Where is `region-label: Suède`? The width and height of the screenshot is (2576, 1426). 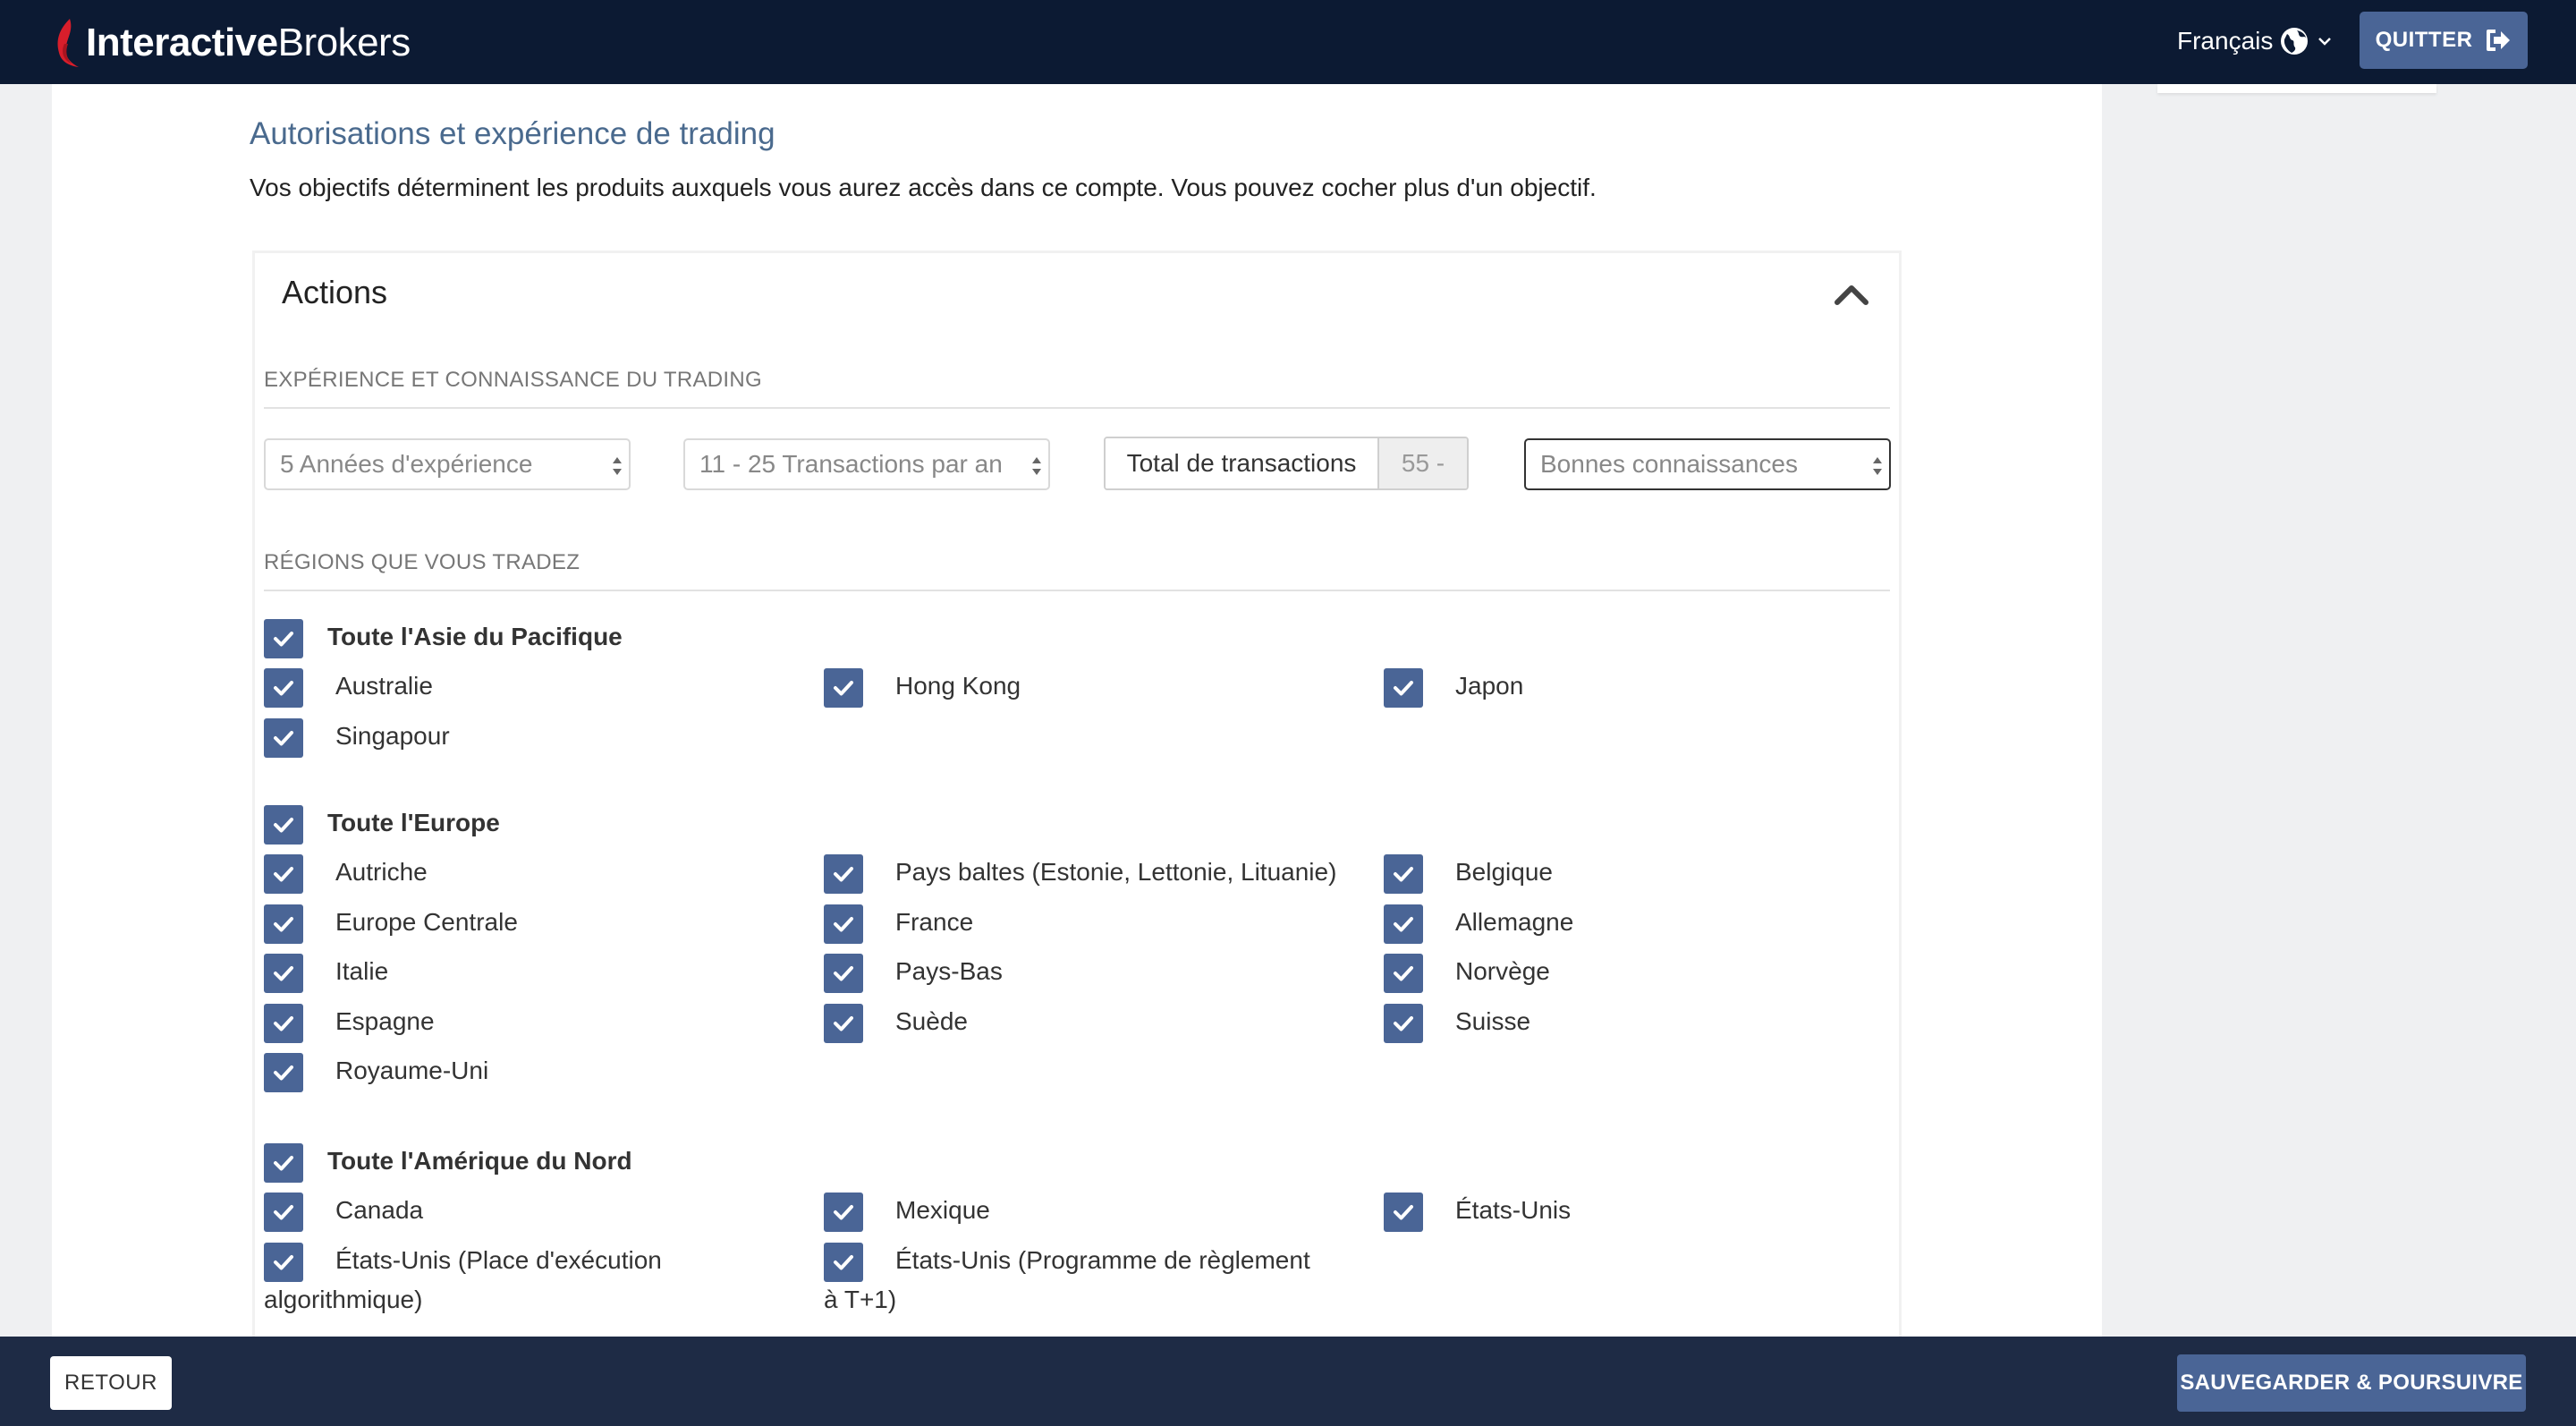 region-label: Suède is located at coordinates (931, 1021).